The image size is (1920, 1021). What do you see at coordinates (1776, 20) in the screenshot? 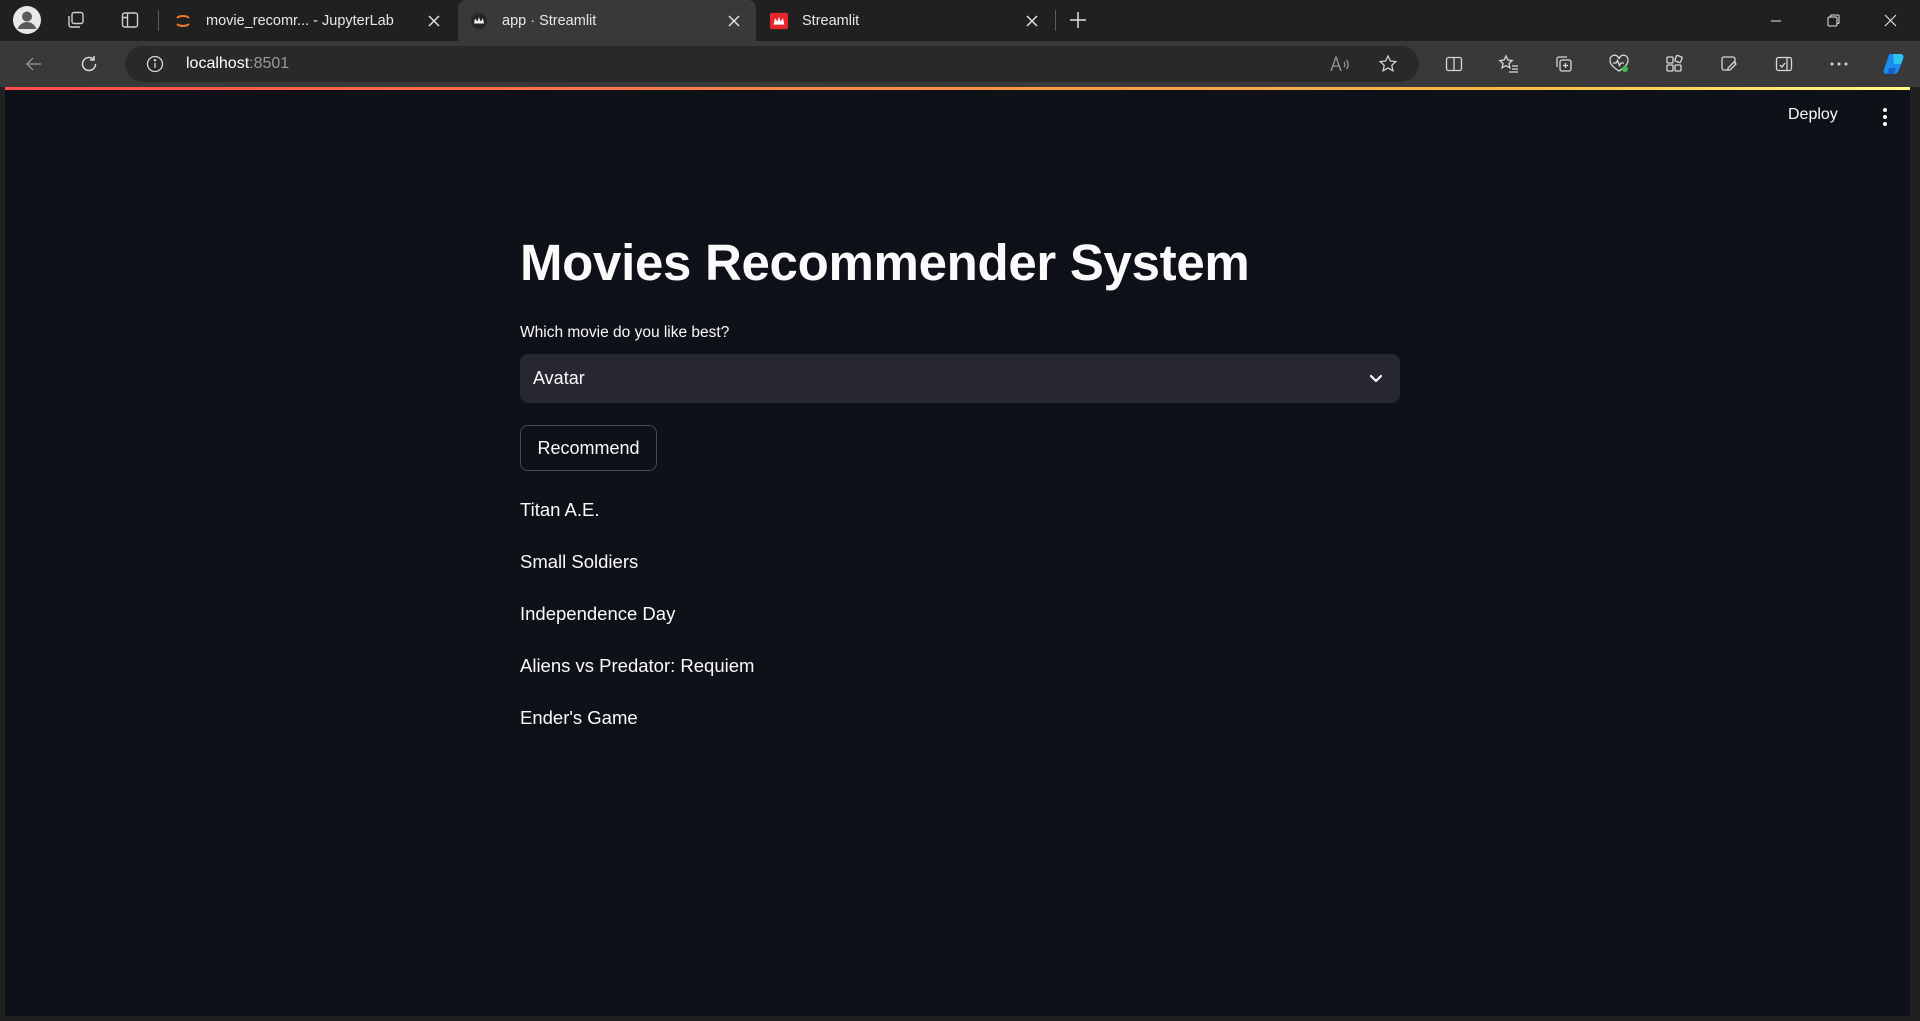
I see `minimize-icon` at bounding box center [1776, 20].